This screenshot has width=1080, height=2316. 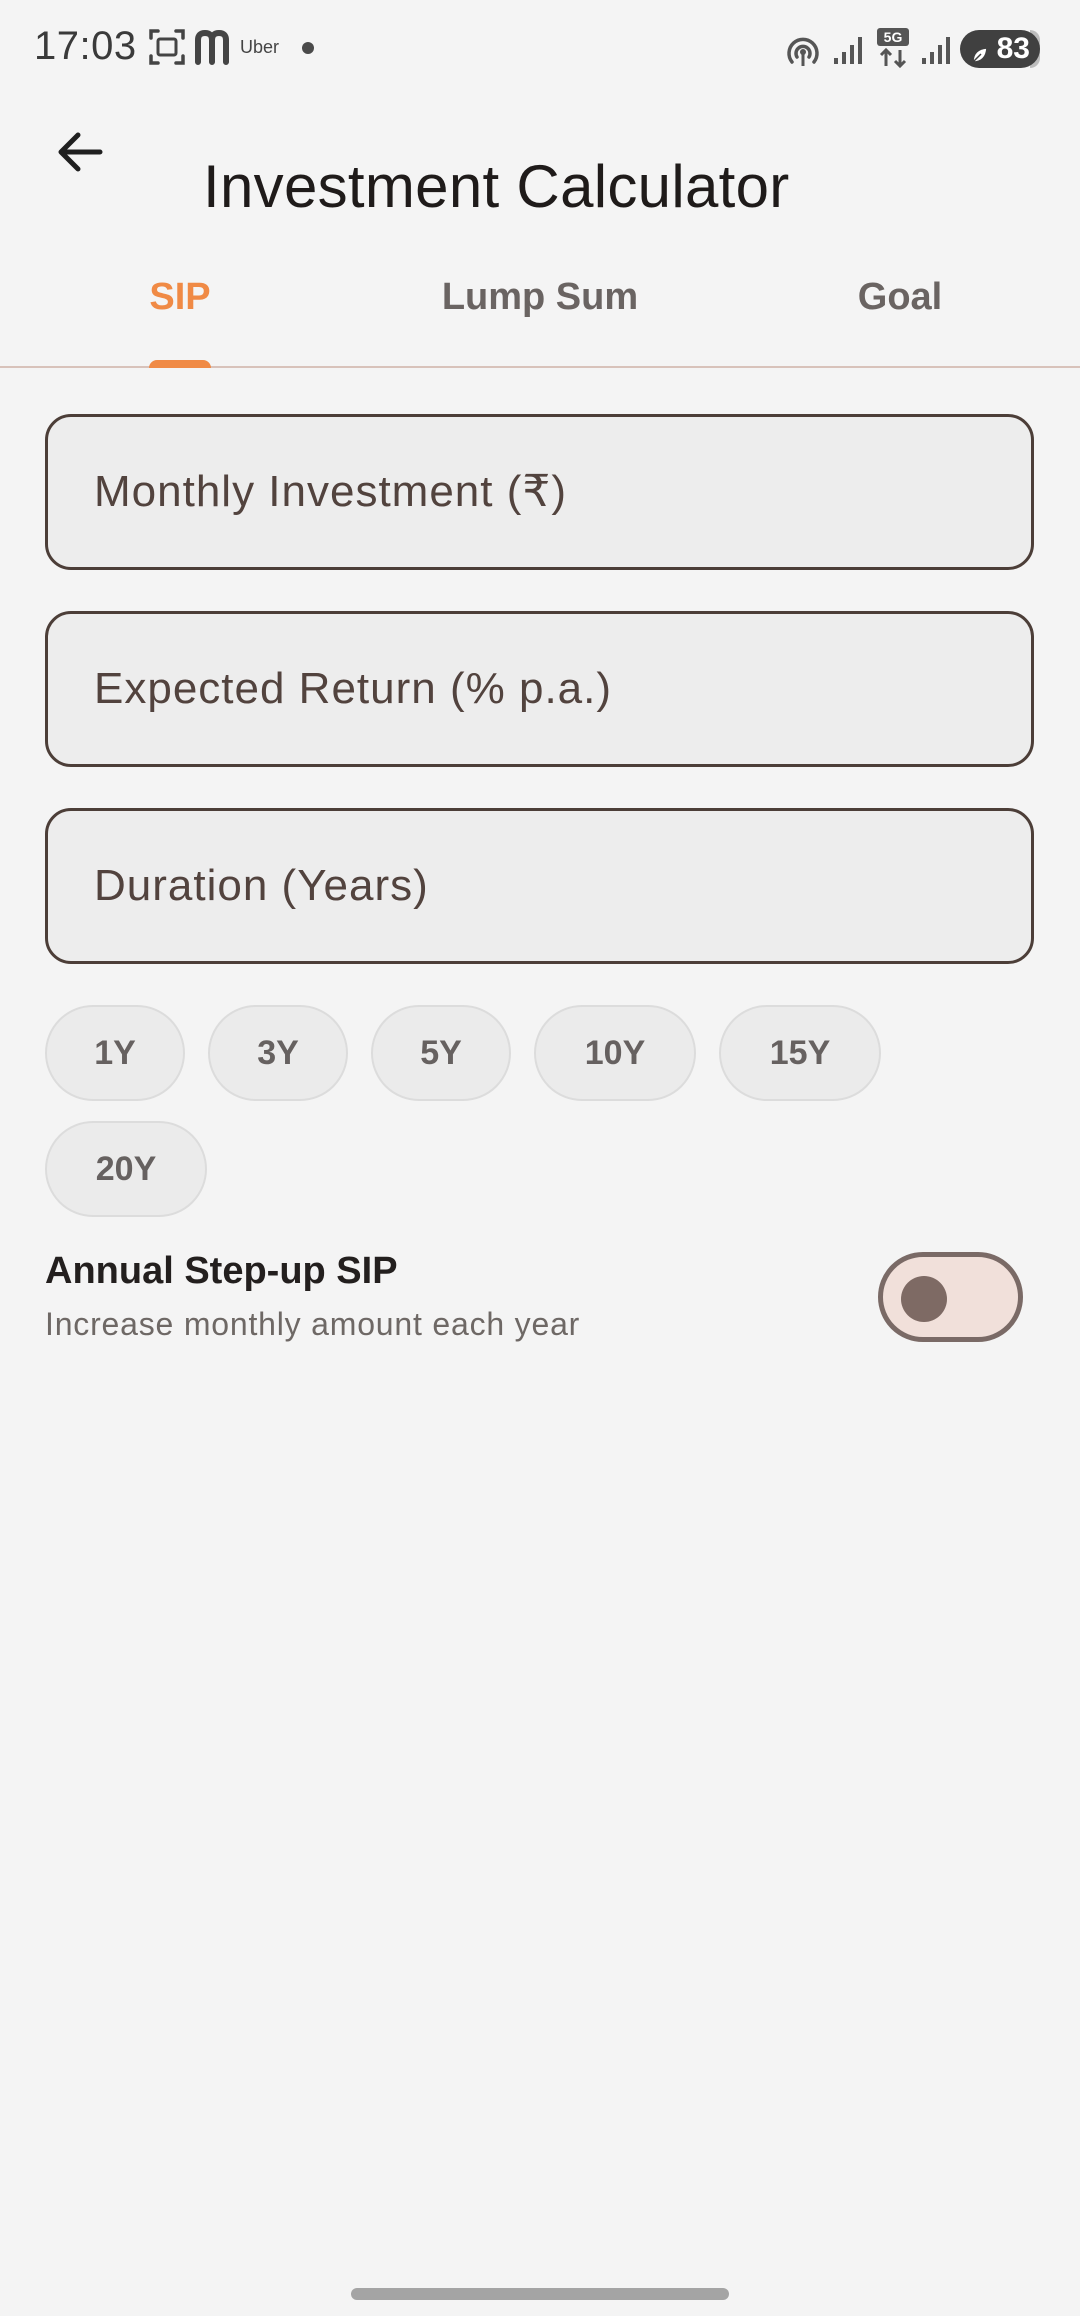 I want to click on arrow-left-icon, so click(x=80, y=154).